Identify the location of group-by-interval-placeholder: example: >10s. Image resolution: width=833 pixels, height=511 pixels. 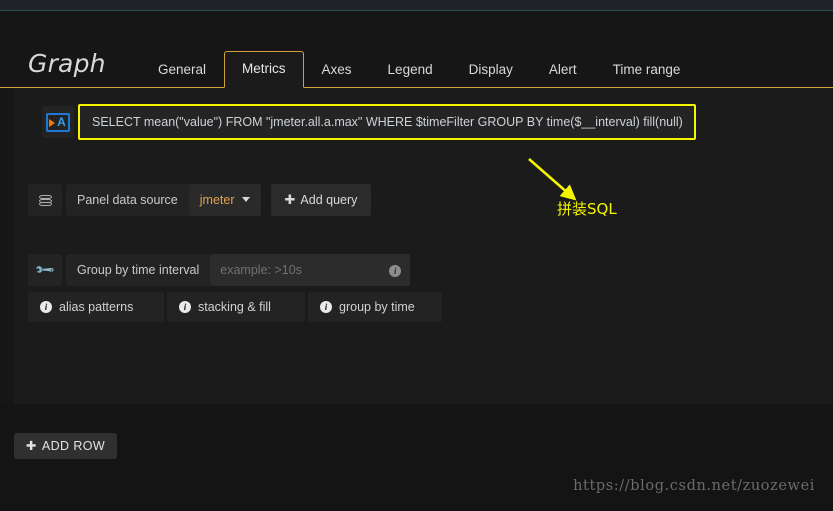
(261, 270).